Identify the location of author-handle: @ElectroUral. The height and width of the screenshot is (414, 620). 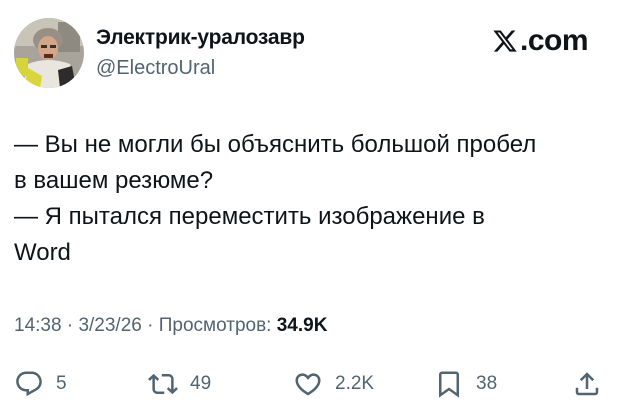
(155, 68).